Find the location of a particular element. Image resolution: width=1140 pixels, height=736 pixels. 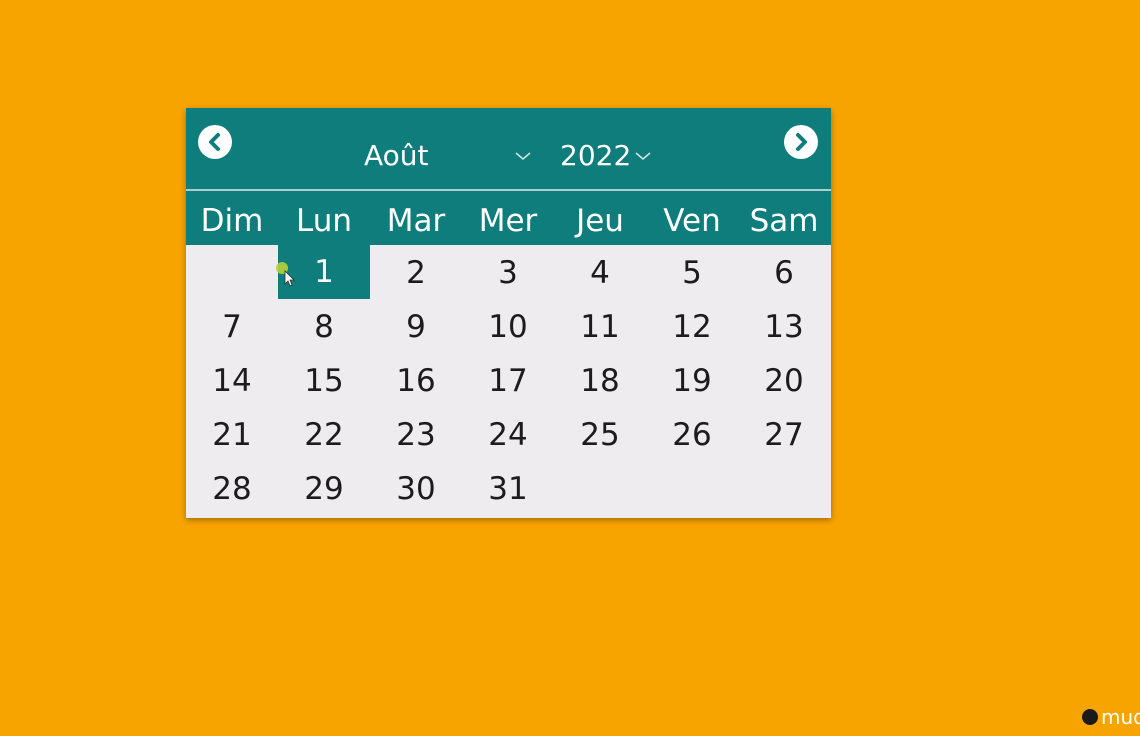

day-cell: 15 is located at coordinates (324, 380).